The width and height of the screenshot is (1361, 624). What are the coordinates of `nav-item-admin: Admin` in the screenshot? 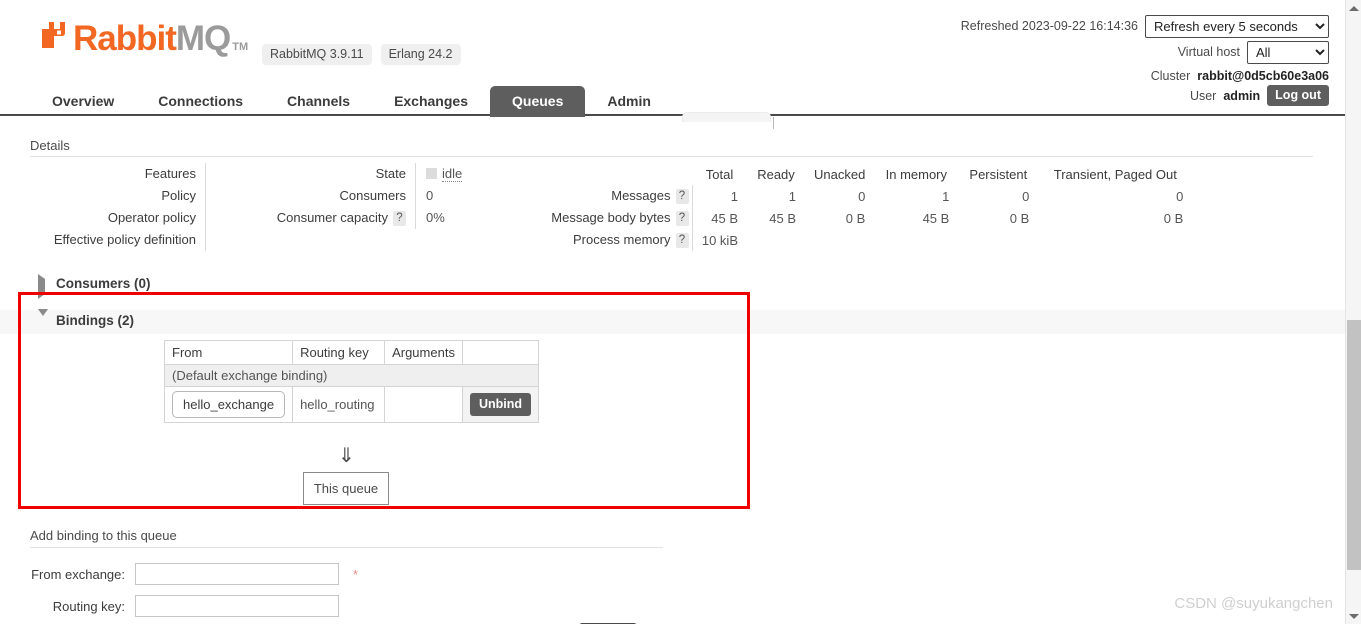 It's located at (629, 101).